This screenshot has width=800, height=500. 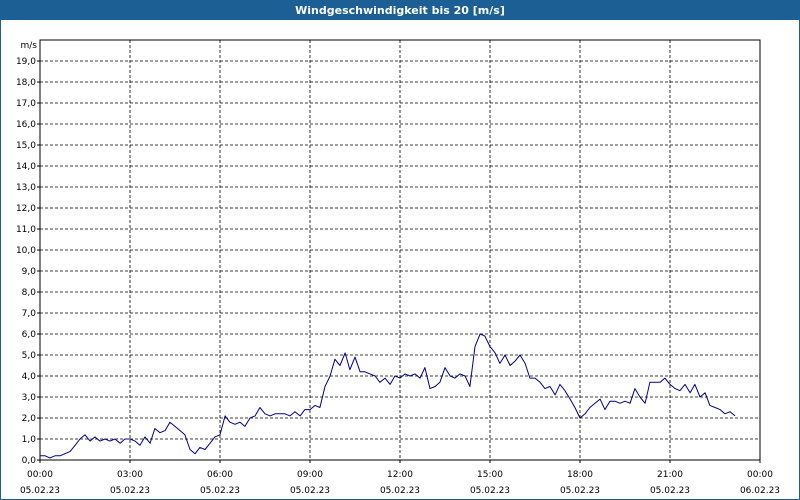 What do you see at coordinates (26, 167) in the screenshot?
I see `y-tick-label: 14,0` at bounding box center [26, 167].